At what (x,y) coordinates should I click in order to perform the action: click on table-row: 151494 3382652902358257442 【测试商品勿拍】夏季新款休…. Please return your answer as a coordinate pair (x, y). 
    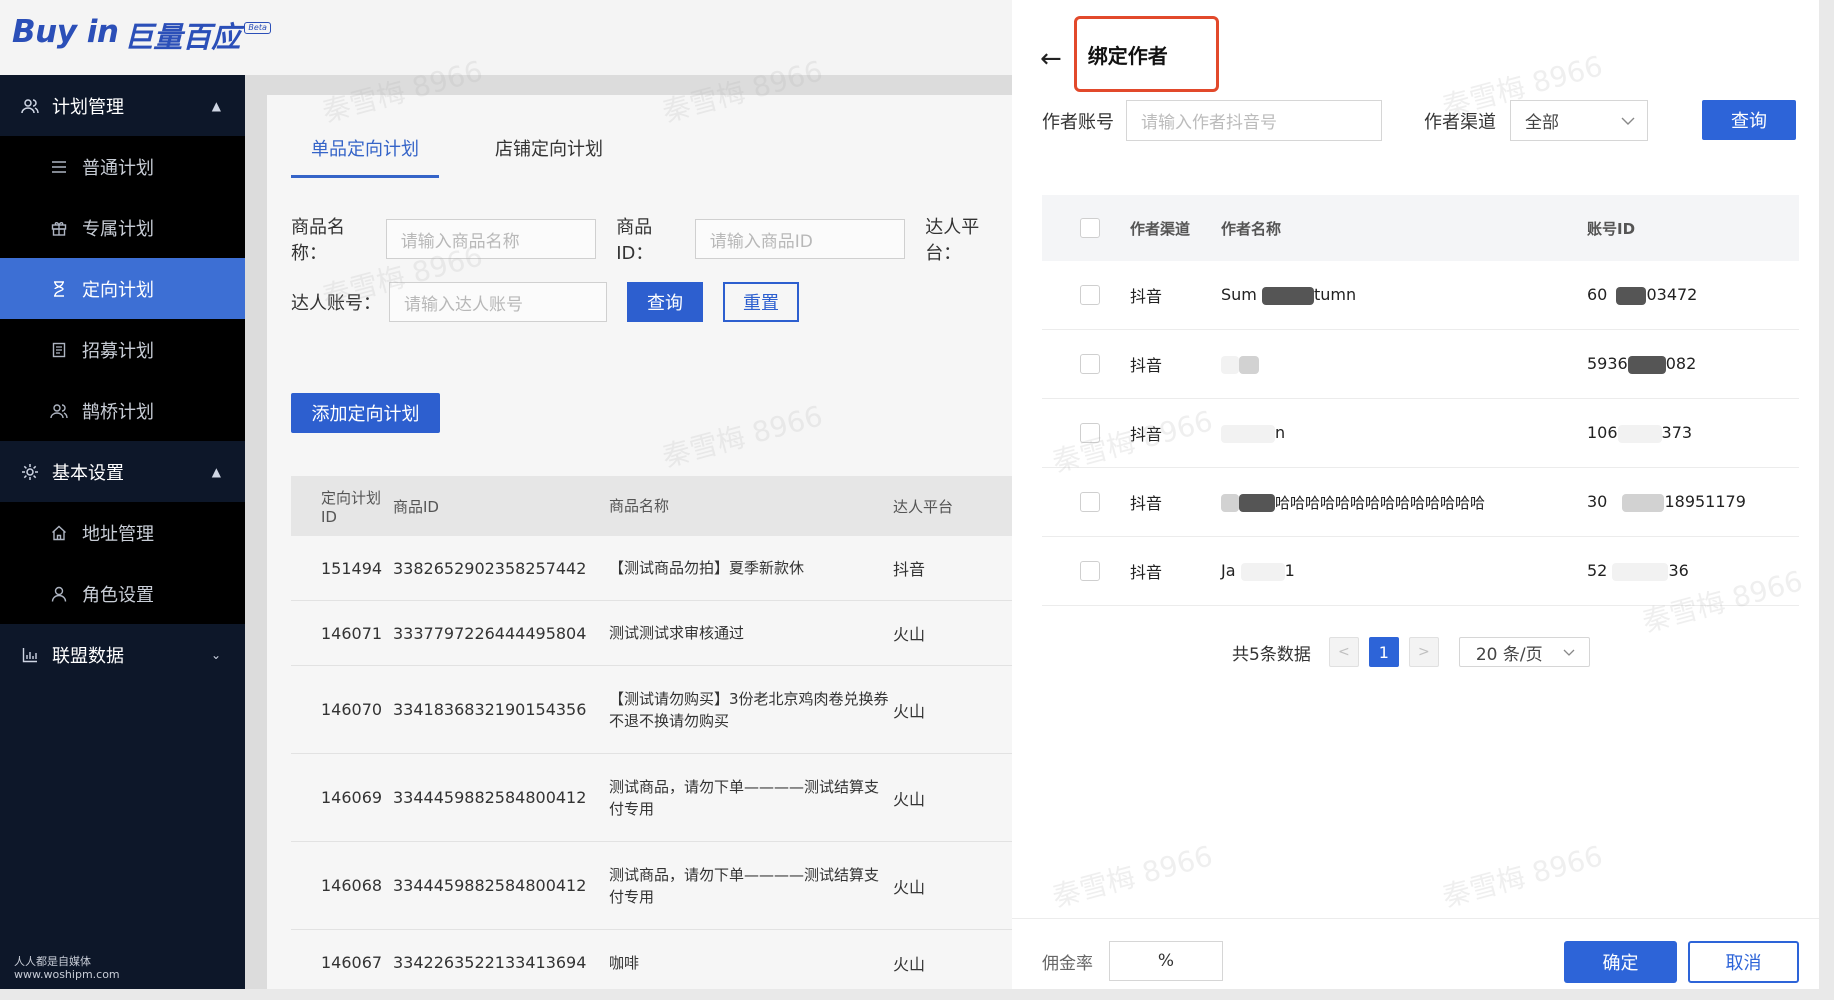
    Looking at the image, I should click on (651, 568).